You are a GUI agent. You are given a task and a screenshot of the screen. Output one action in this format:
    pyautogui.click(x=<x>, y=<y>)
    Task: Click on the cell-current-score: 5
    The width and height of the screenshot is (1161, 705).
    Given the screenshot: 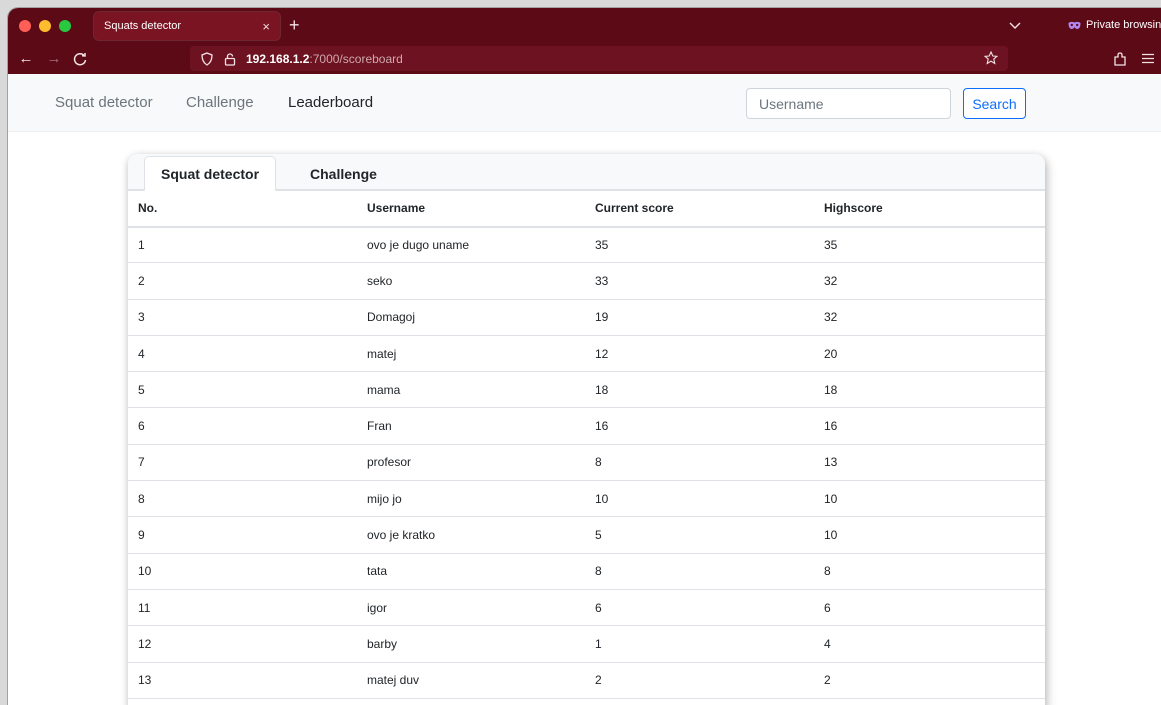 What is the action you would take?
    pyautogui.click(x=598, y=535)
    